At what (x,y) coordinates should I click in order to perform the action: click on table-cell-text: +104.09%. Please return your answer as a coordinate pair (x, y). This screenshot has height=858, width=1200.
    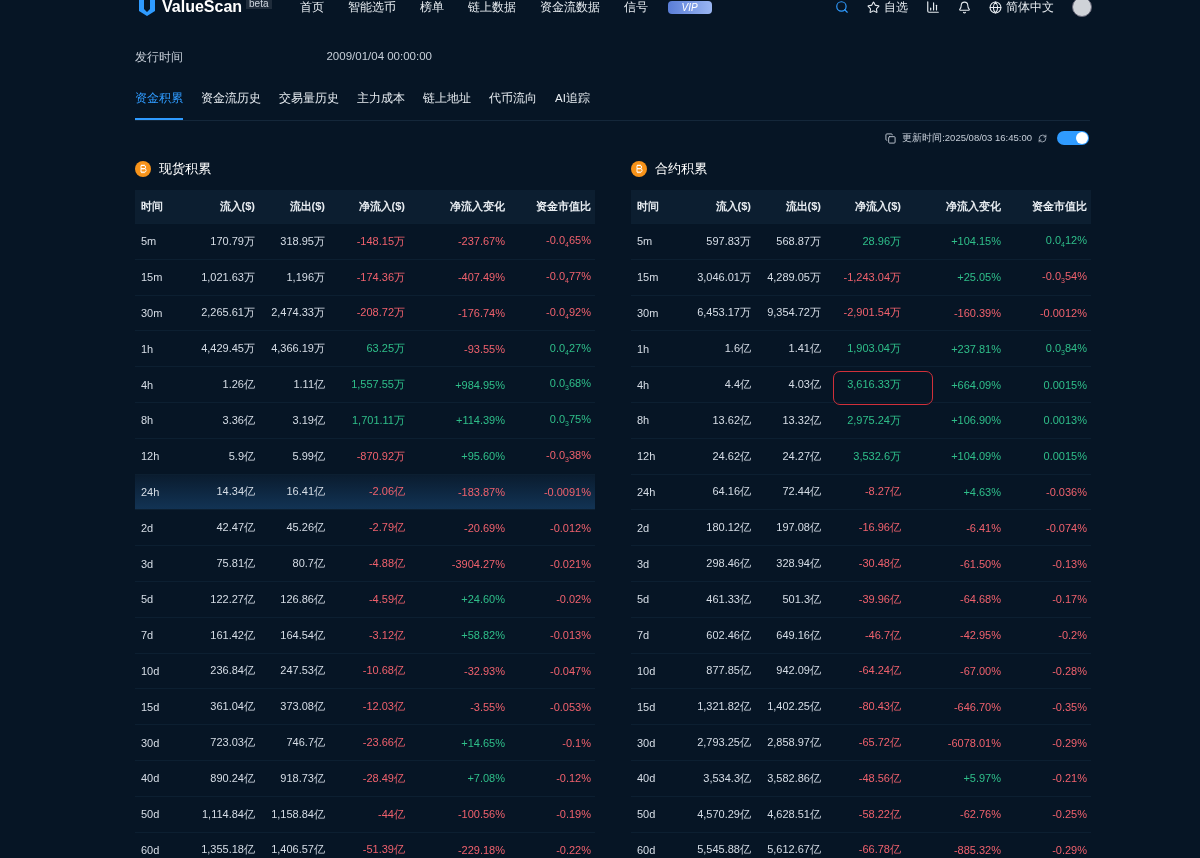
    Looking at the image, I should click on (975, 456).